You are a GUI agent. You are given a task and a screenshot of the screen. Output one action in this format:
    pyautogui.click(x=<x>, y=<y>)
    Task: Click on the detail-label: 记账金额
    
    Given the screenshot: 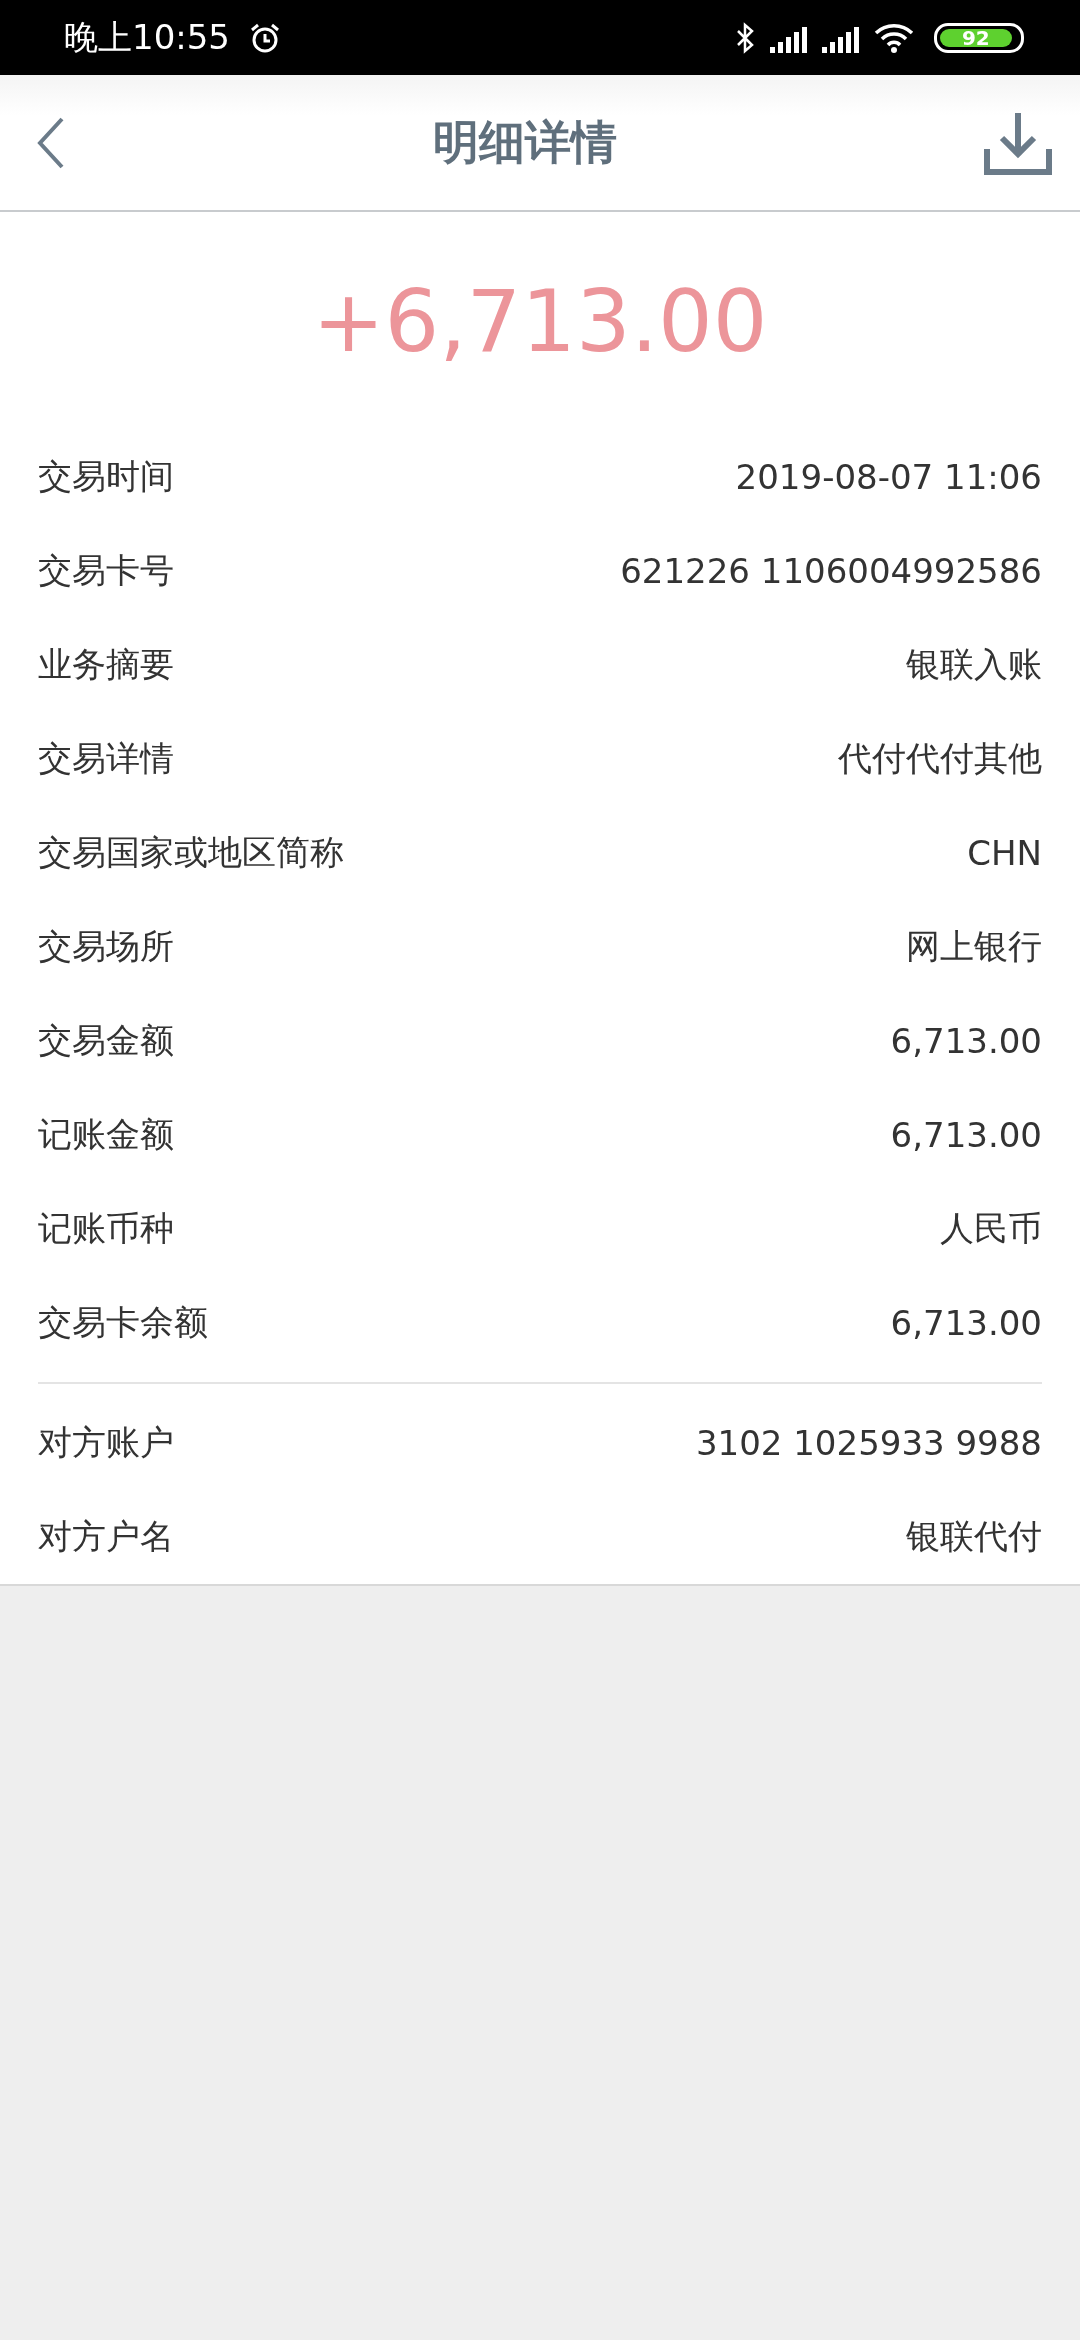 What is the action you would take?
    pyautogui.click(x=106, y=1135)
    